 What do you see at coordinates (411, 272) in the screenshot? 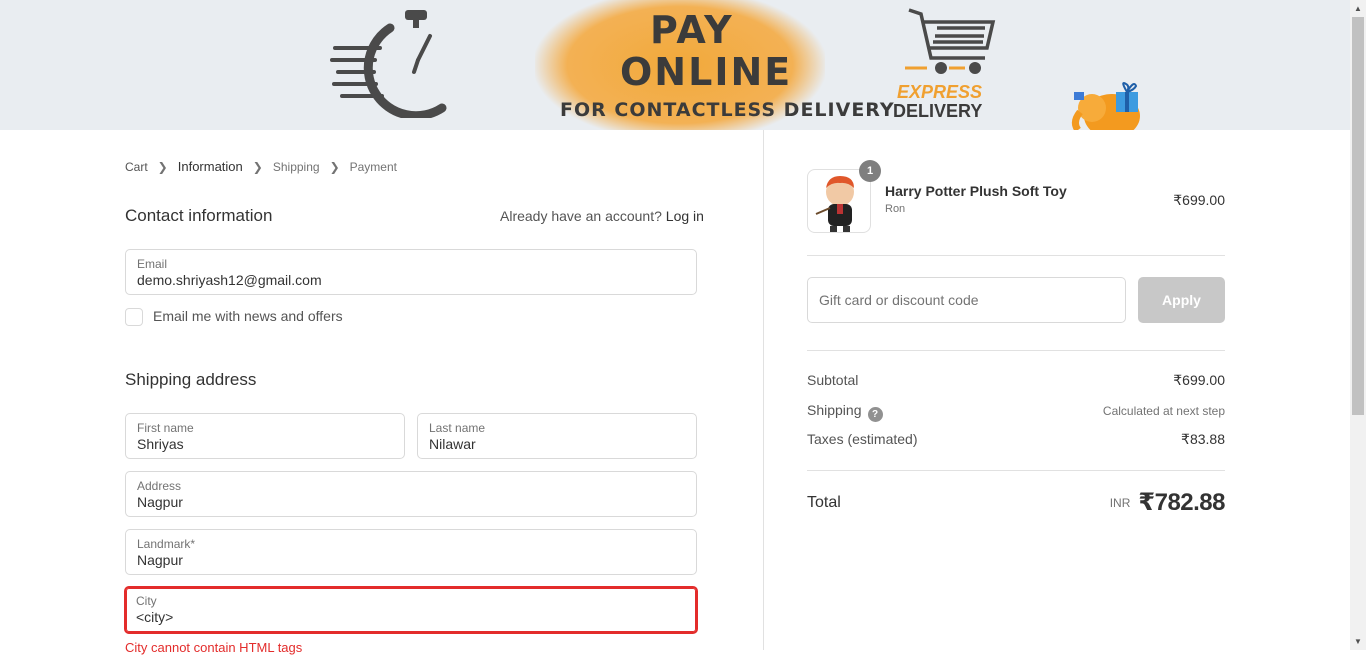
I see `email-field: Email demo.shriyash12@gmail.com` at bounding box center [411, 272].